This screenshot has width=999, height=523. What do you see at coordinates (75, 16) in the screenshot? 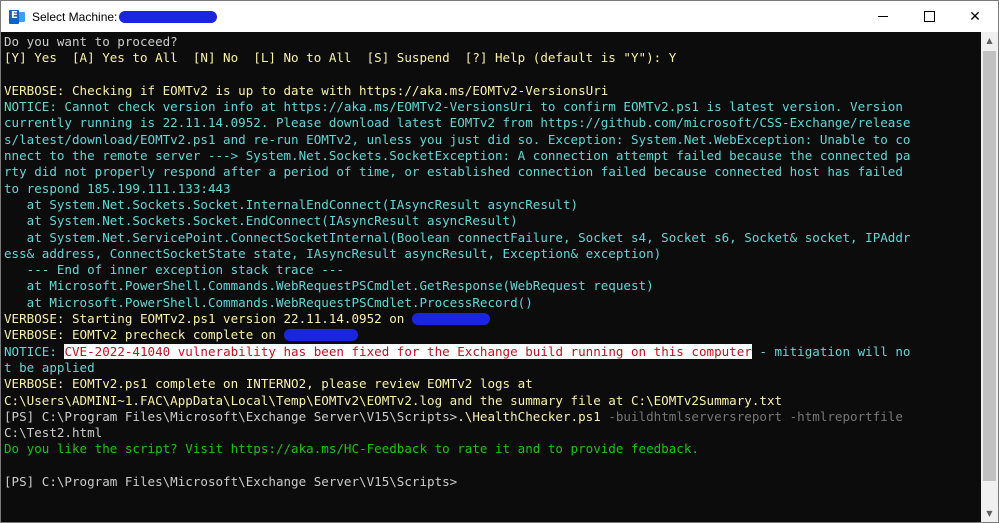
I see `window-title: Select Machine:` at bounding box center [75, 16].